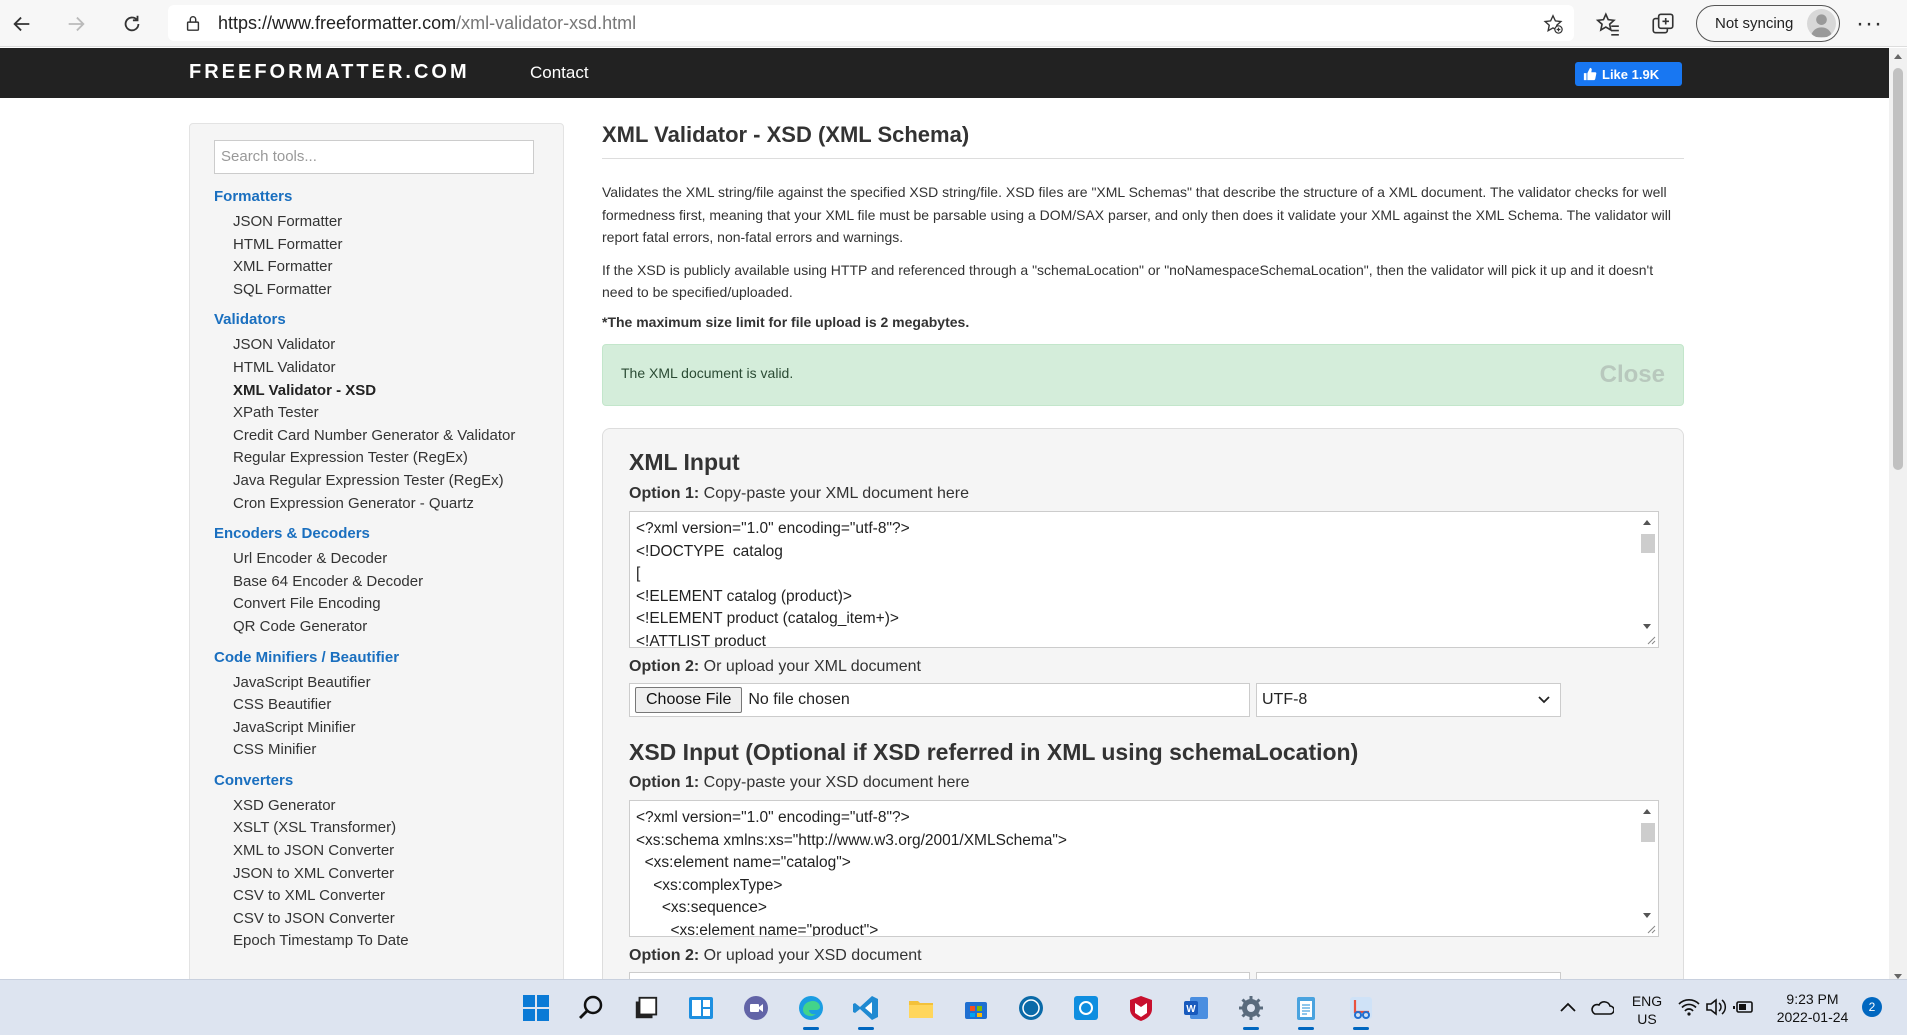 This screenshot has width=1907, height=1035. Describe the element at coordinates (386, 750) in the screenshot. I see `sidebar-item-css-minifier: CSS Minifier` at that location.